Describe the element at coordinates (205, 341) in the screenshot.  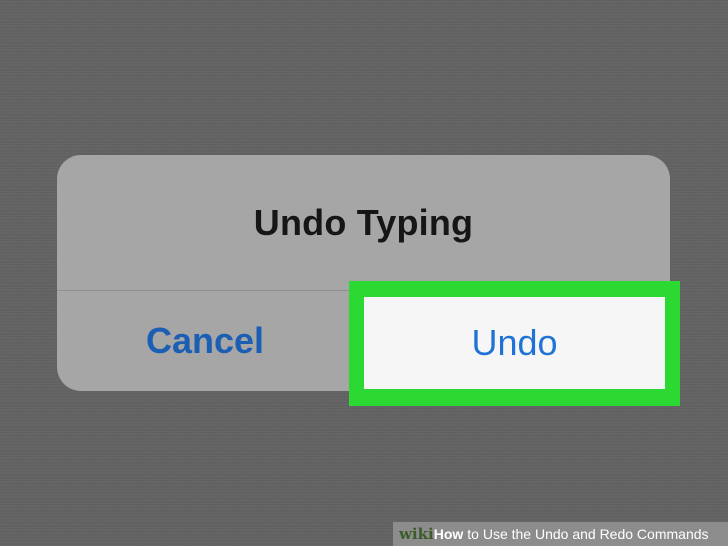
I see `cancel-button: Cancel` at that location.